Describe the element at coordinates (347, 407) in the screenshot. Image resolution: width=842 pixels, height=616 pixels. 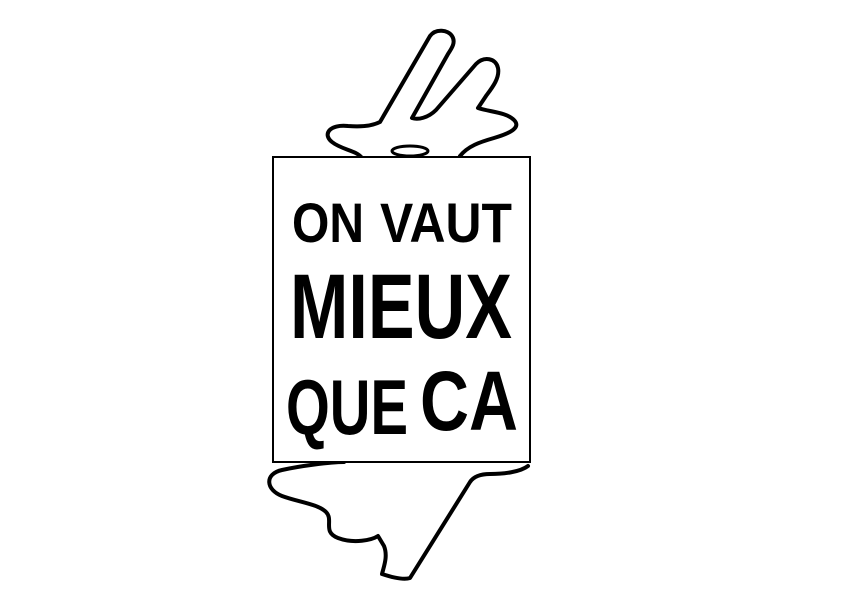
I see `slogan-word-que: QUE` at that location.